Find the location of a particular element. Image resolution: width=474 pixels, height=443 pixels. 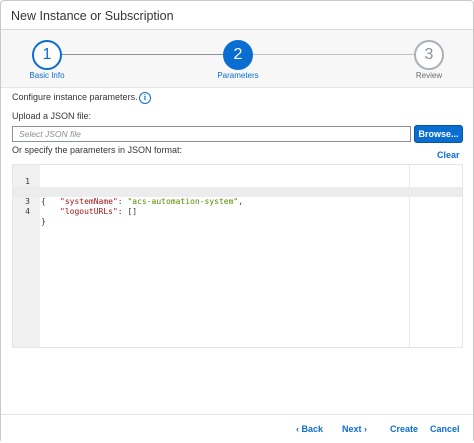

dialog-footer: ‹ Back Next › Create Cancel is located at coordinates (237, 428).